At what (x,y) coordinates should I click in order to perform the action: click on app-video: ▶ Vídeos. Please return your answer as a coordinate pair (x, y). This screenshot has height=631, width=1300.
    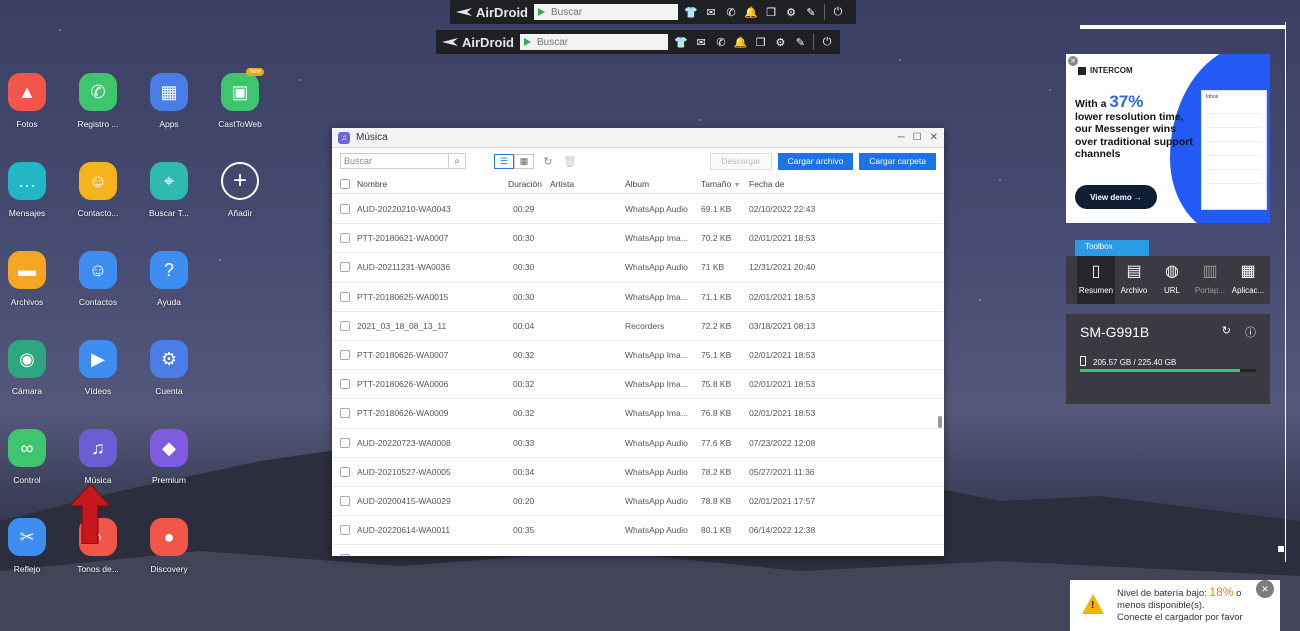
    Looking at the image, I should click on (98, 368).